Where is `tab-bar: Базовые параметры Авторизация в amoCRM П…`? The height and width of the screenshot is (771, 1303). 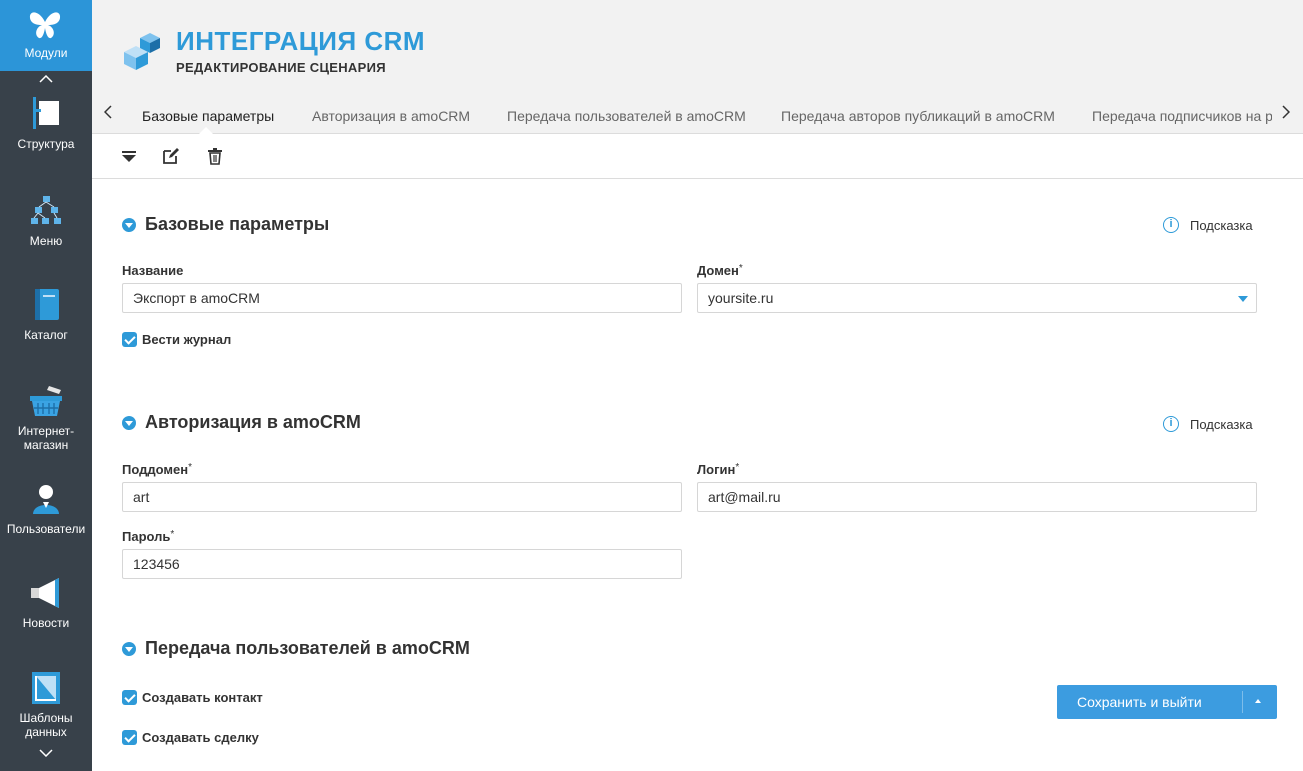 tab-bar: Базовые параметры Авторизация в amoCRM П… is located at coordinates (697, 115).